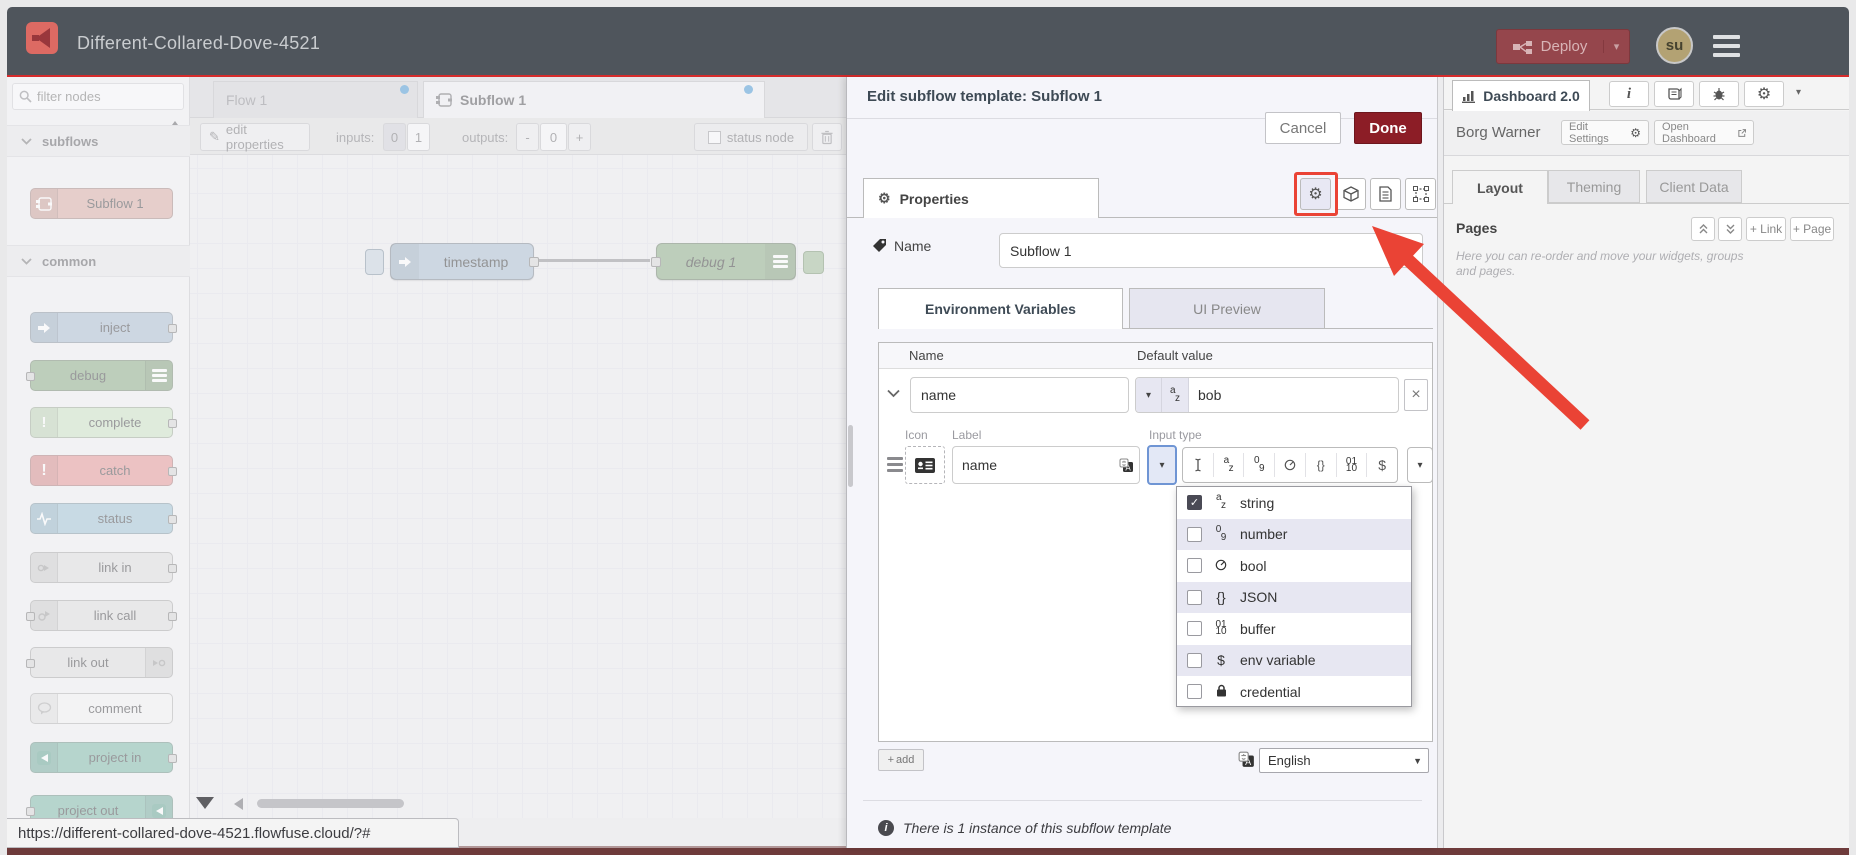 This screenshot has height=855, width=1856. What do you see at coordinates (893, 393) in the screenshot?
I see `row-expand-chevron-icon` at bounding box center [893, 393].